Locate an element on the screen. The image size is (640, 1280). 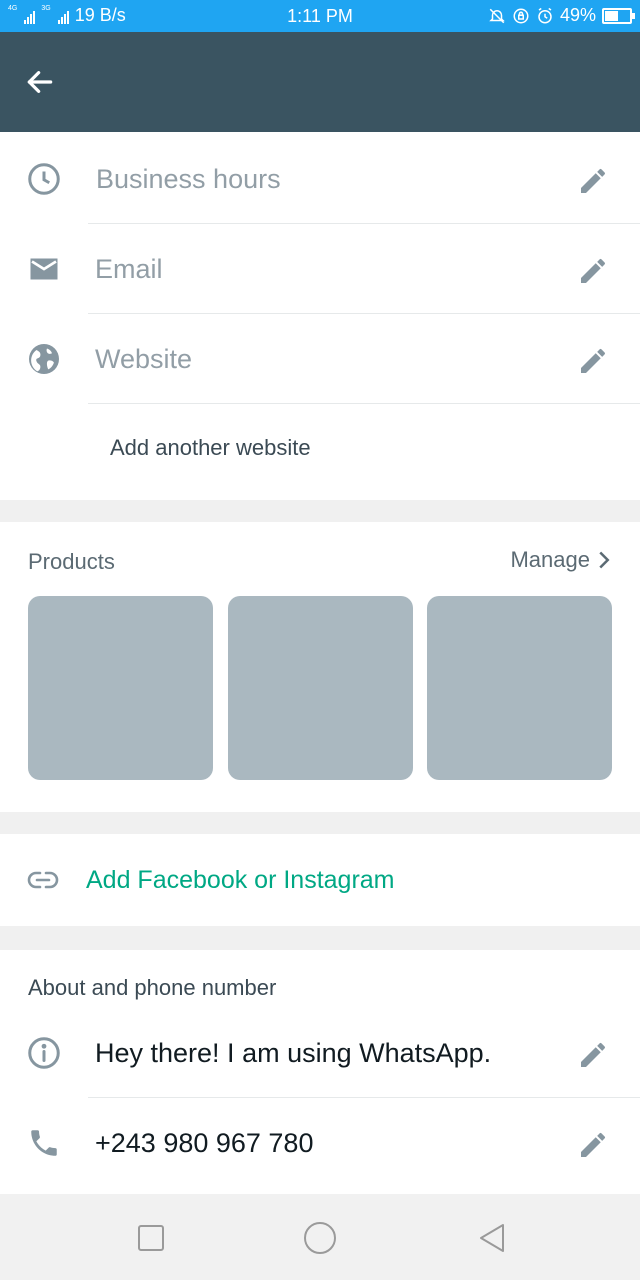
globe-icon is located at coordinates (44, 359).